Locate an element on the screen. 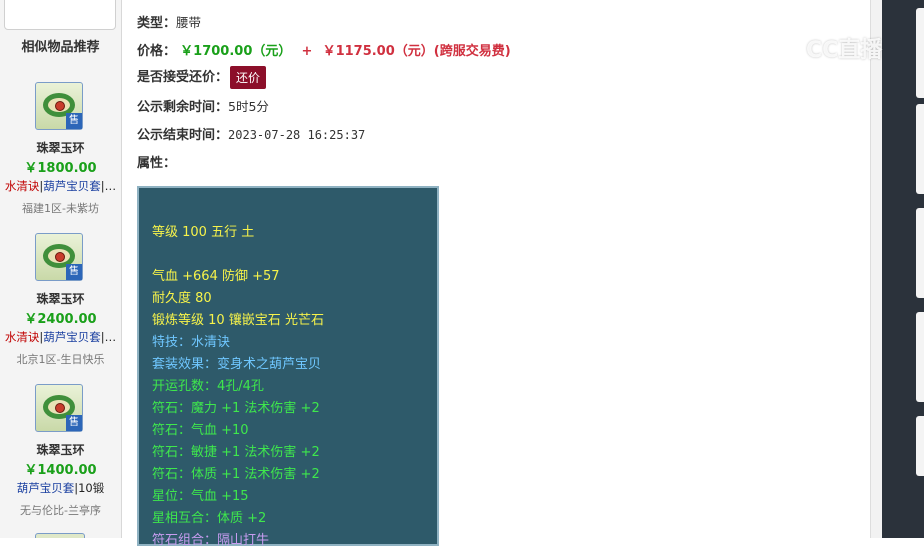 This screenshot has width=924, height=548. more-tag: |10锻 is located at coordinates (89, 488).